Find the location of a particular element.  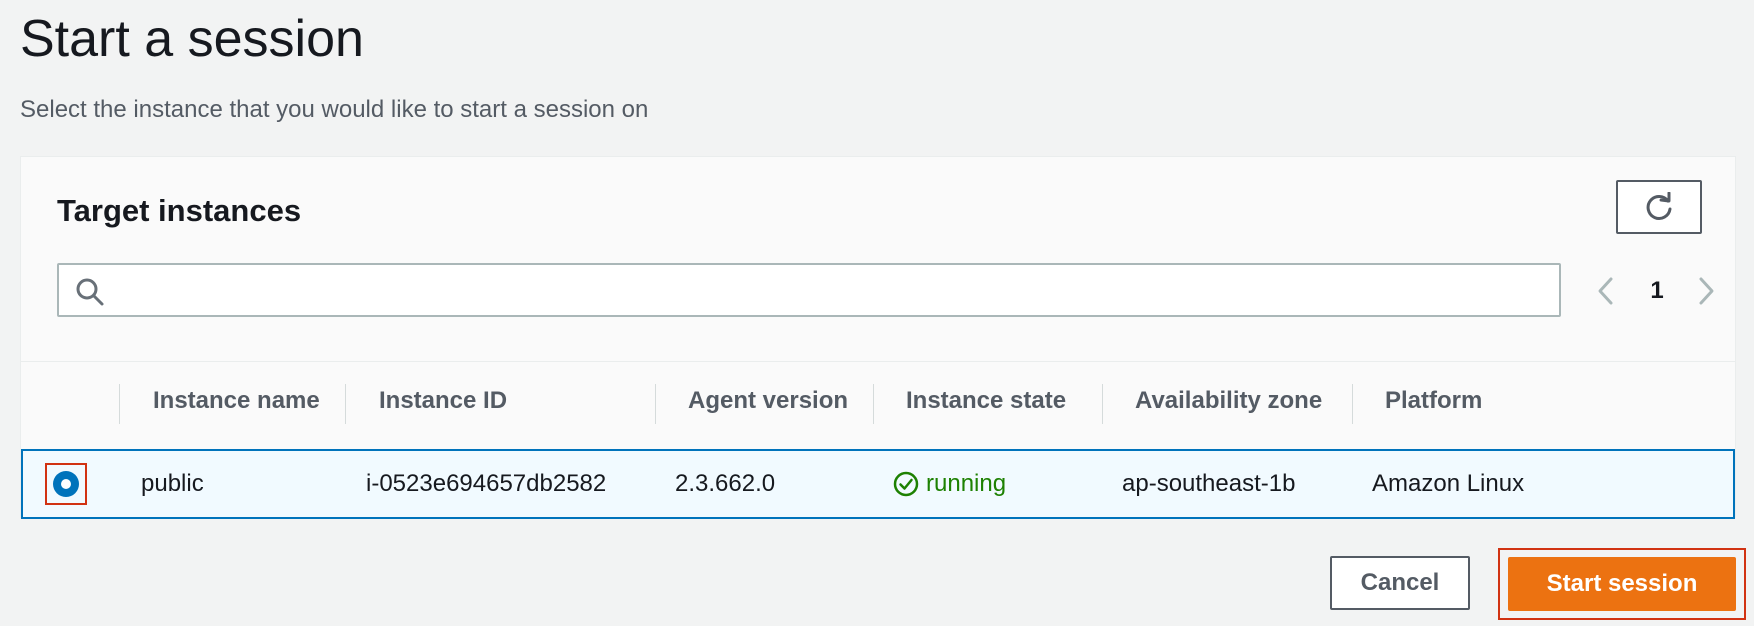

row-select-radio is located at coordinates (66, 484).